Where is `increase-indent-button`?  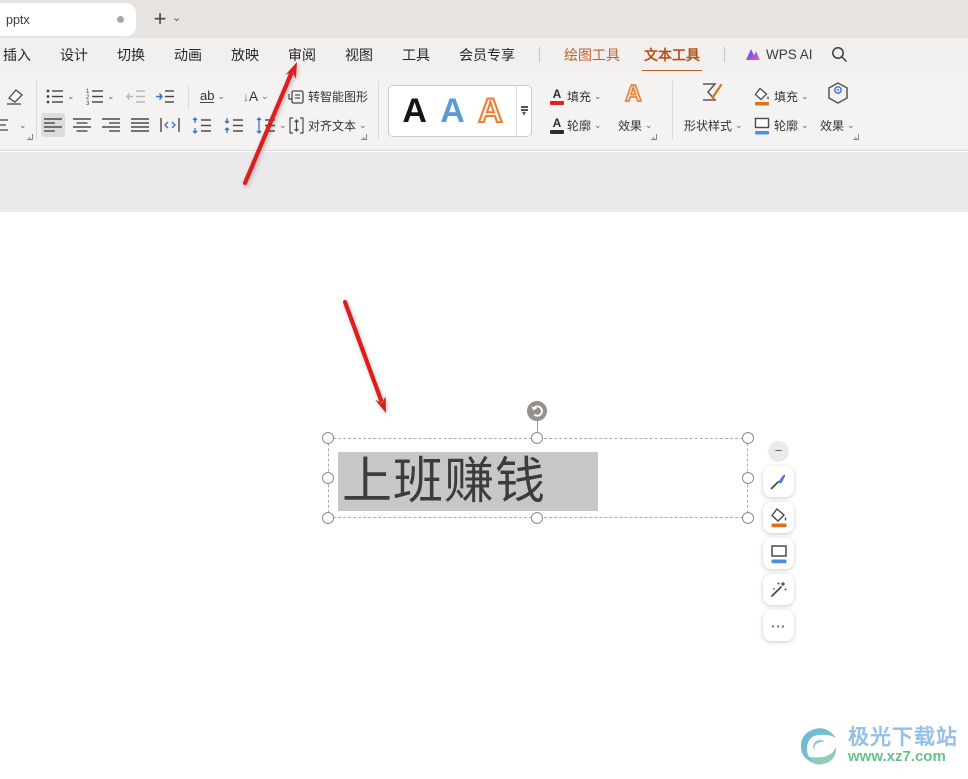
increase-indent-button is located at coordinates (165, 96).